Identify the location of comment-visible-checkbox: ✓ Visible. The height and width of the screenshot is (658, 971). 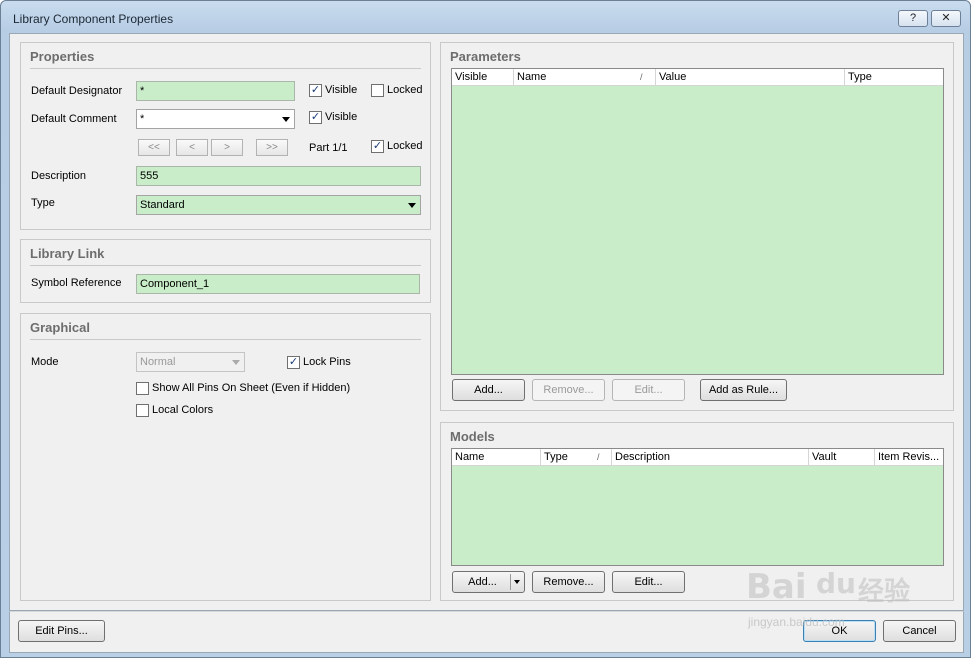
(336, 118).